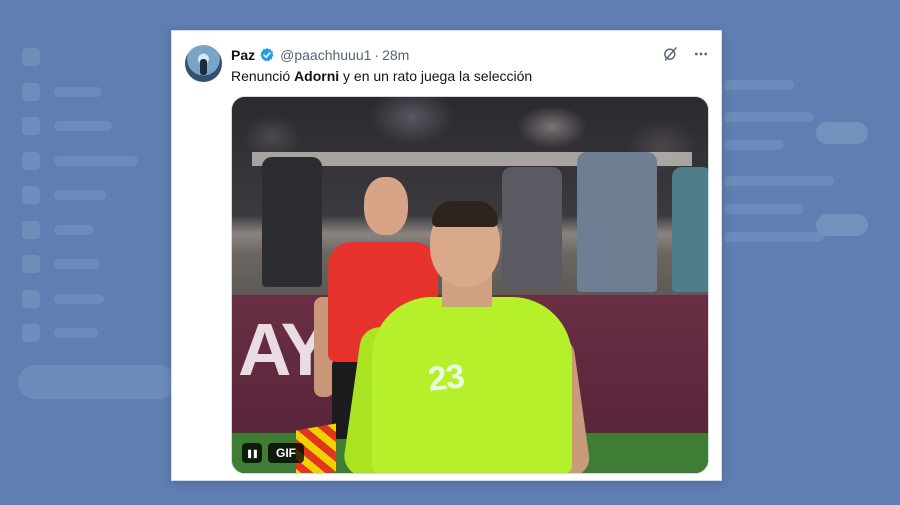 This screenshot has width=900, height=505. I want to click on tweet-text-start: Renunció, so click(263, 76).